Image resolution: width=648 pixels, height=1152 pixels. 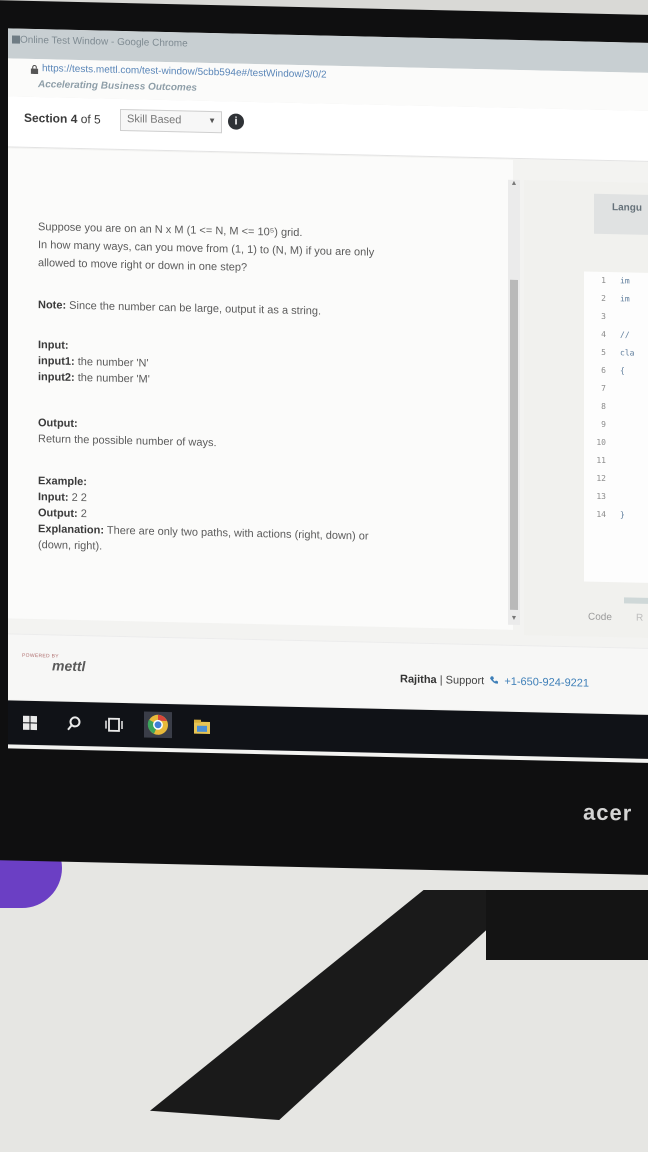 I want to click on code-line: }, so click(x=622, y=515).